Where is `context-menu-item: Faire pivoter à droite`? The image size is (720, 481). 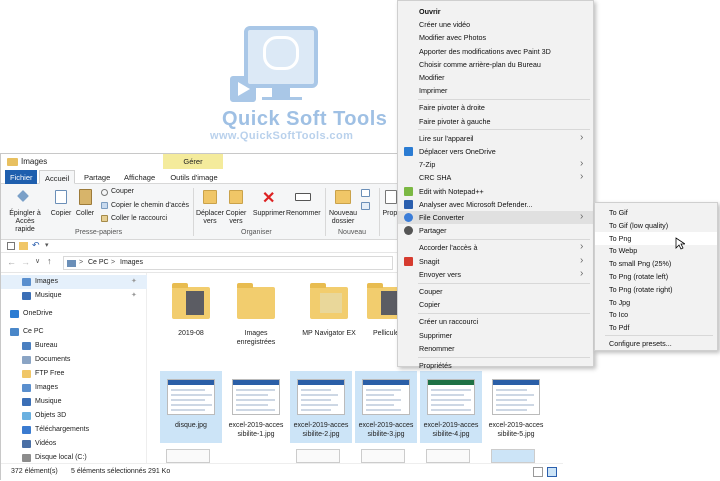
context-menu-item: Faire pivoter à droite is located at coordinates (495, 107).